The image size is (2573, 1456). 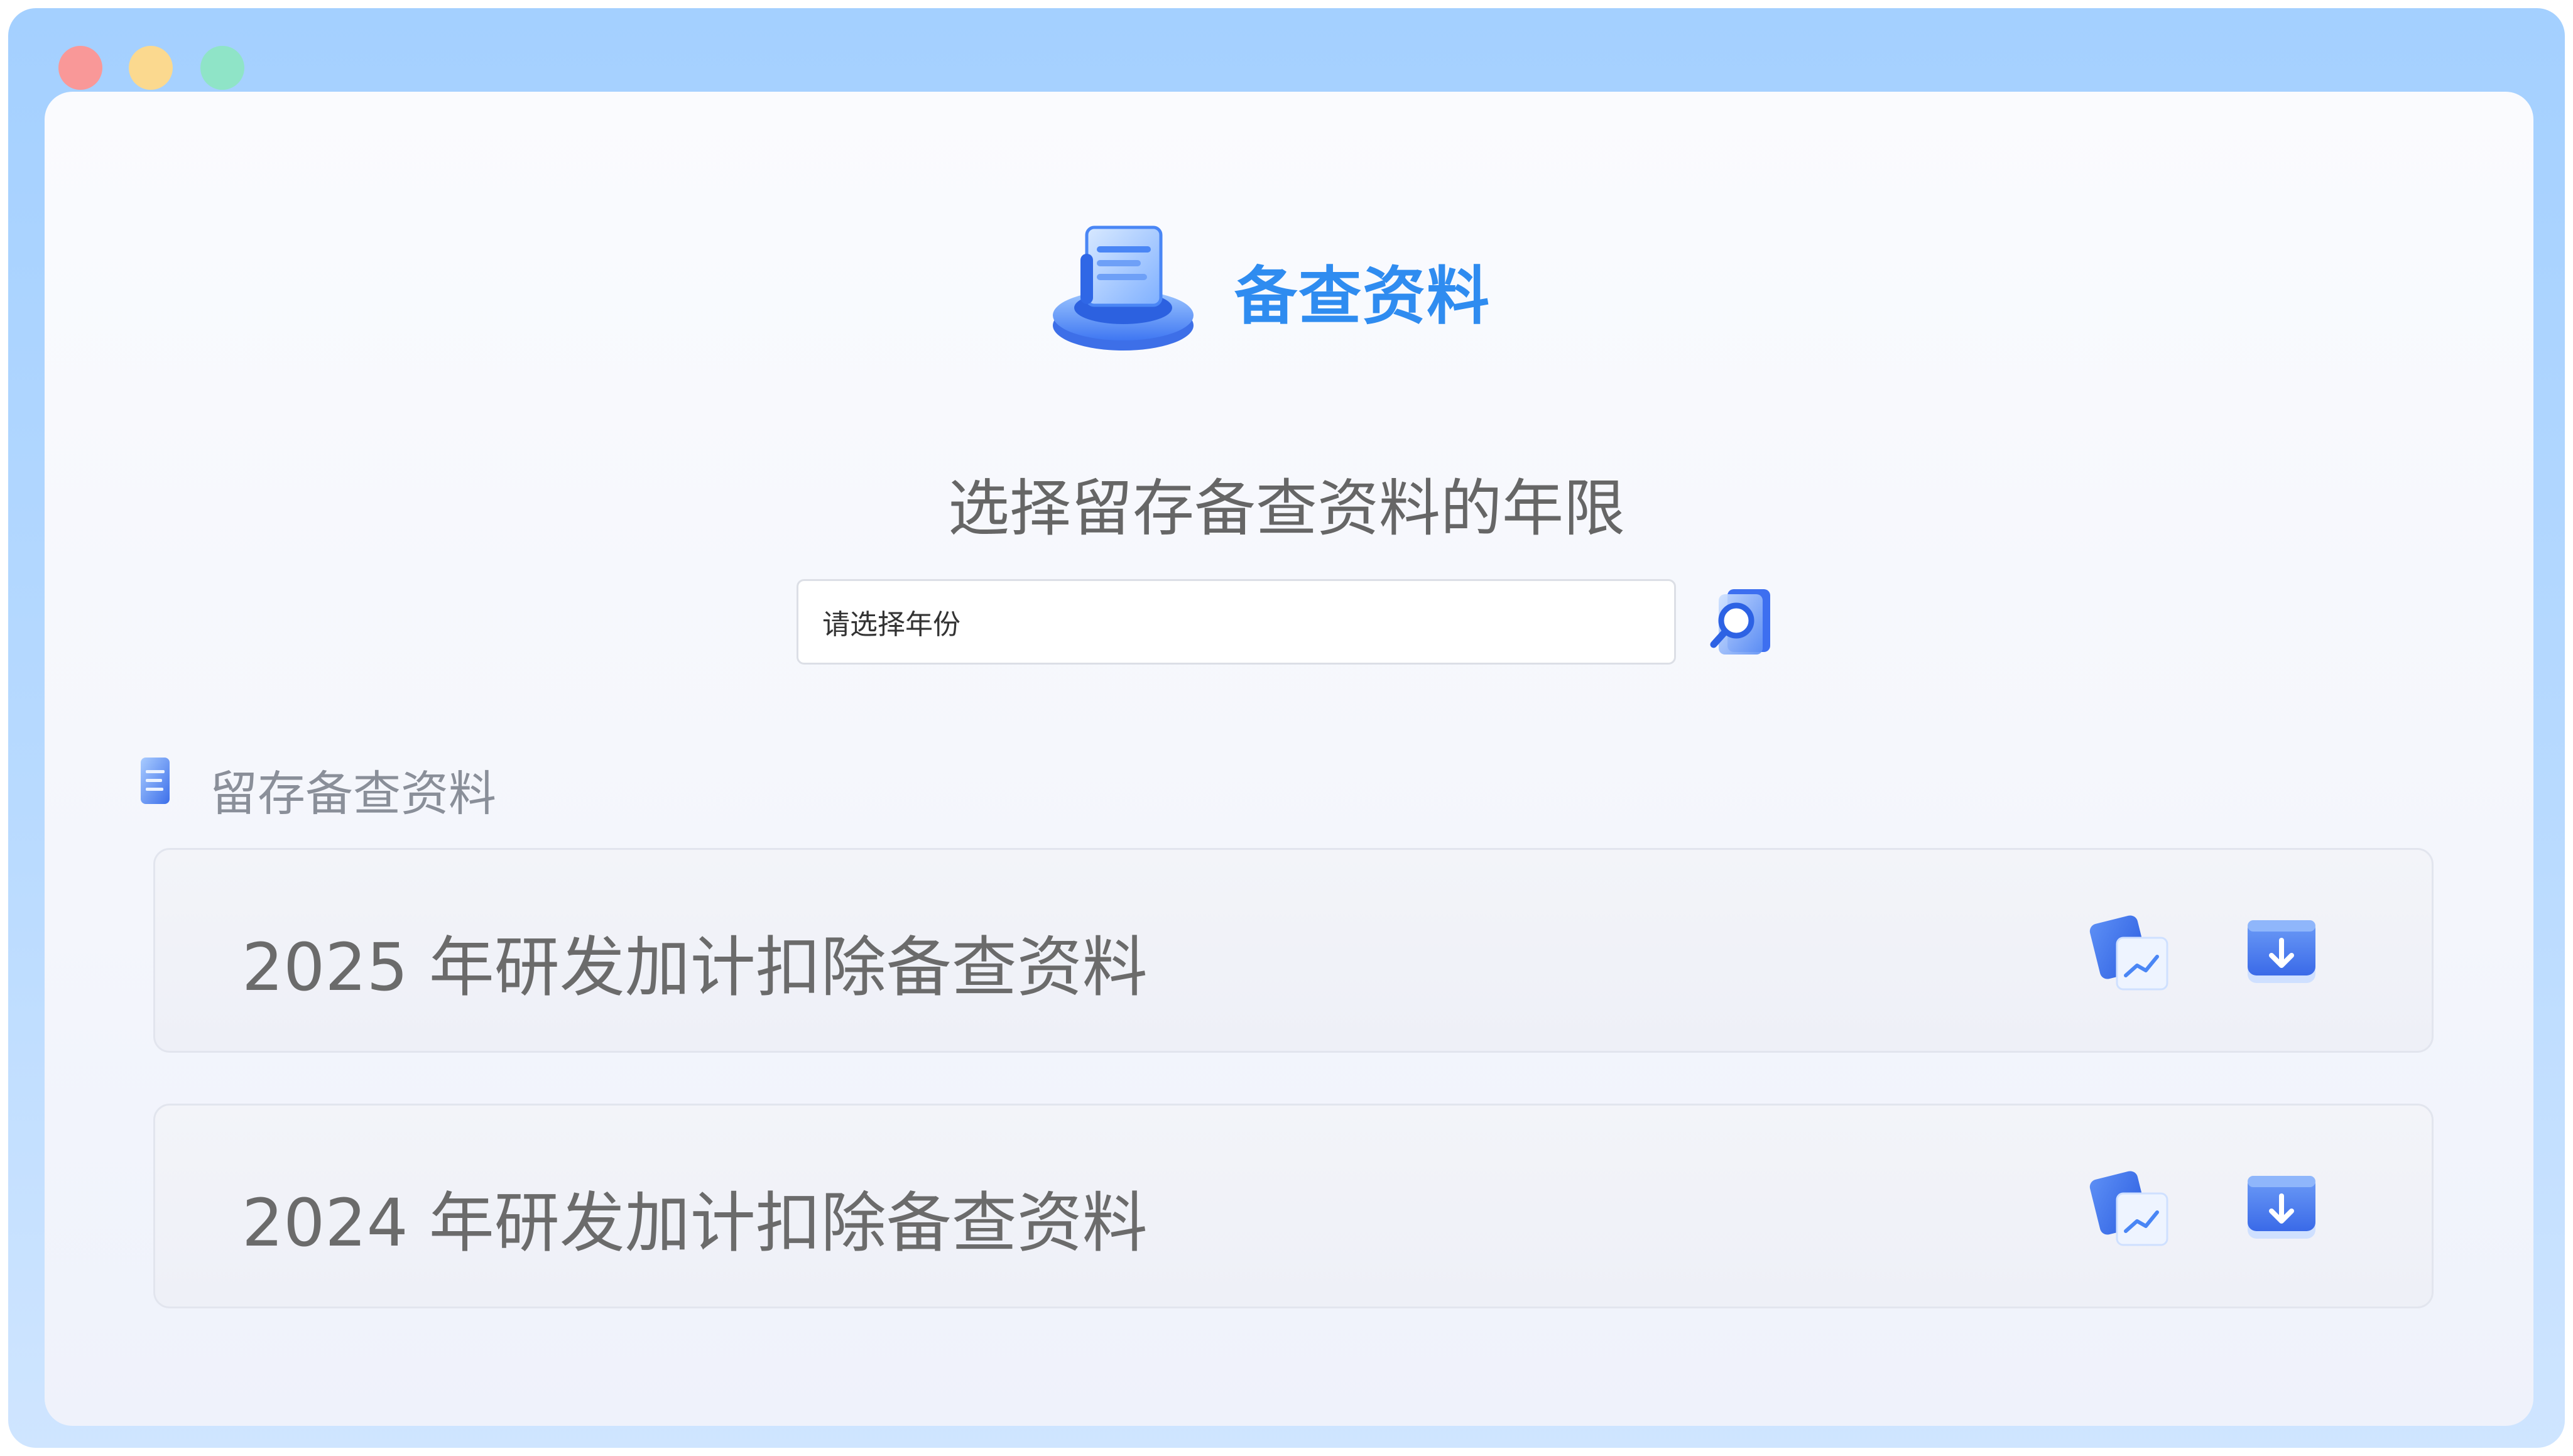 I want to click on record-card: 2025 年研发加计扣除备查资料, so click(x=1293, y=950).